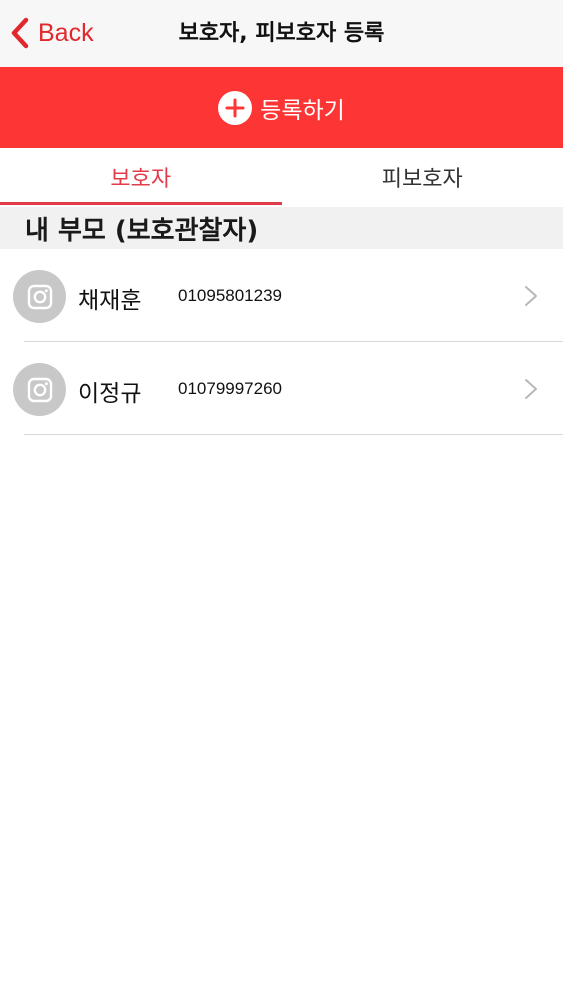 This screenshot has height=1000, width=563. Describe the element at coordinates (110, 301) in the screenshot. I see `contact-name: 채재훈` at that location.